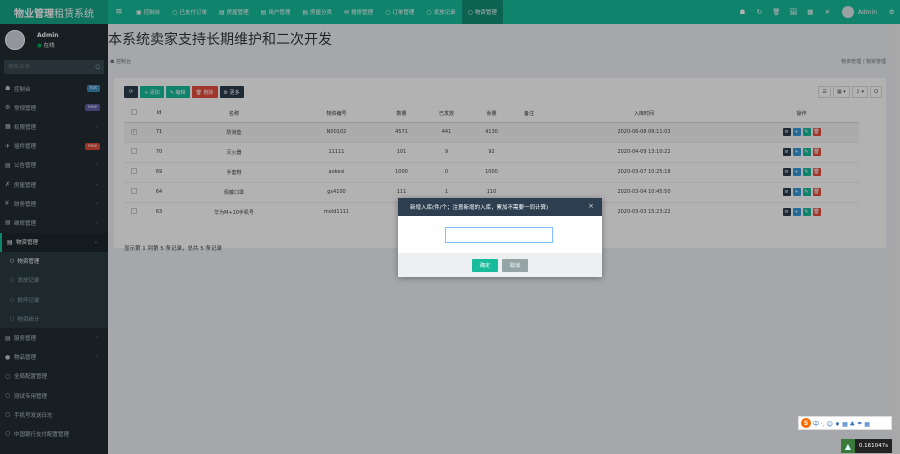 This screenshot has width=900, height=454. I want to click on sogou-logo-icon: S, so click(806, 423).